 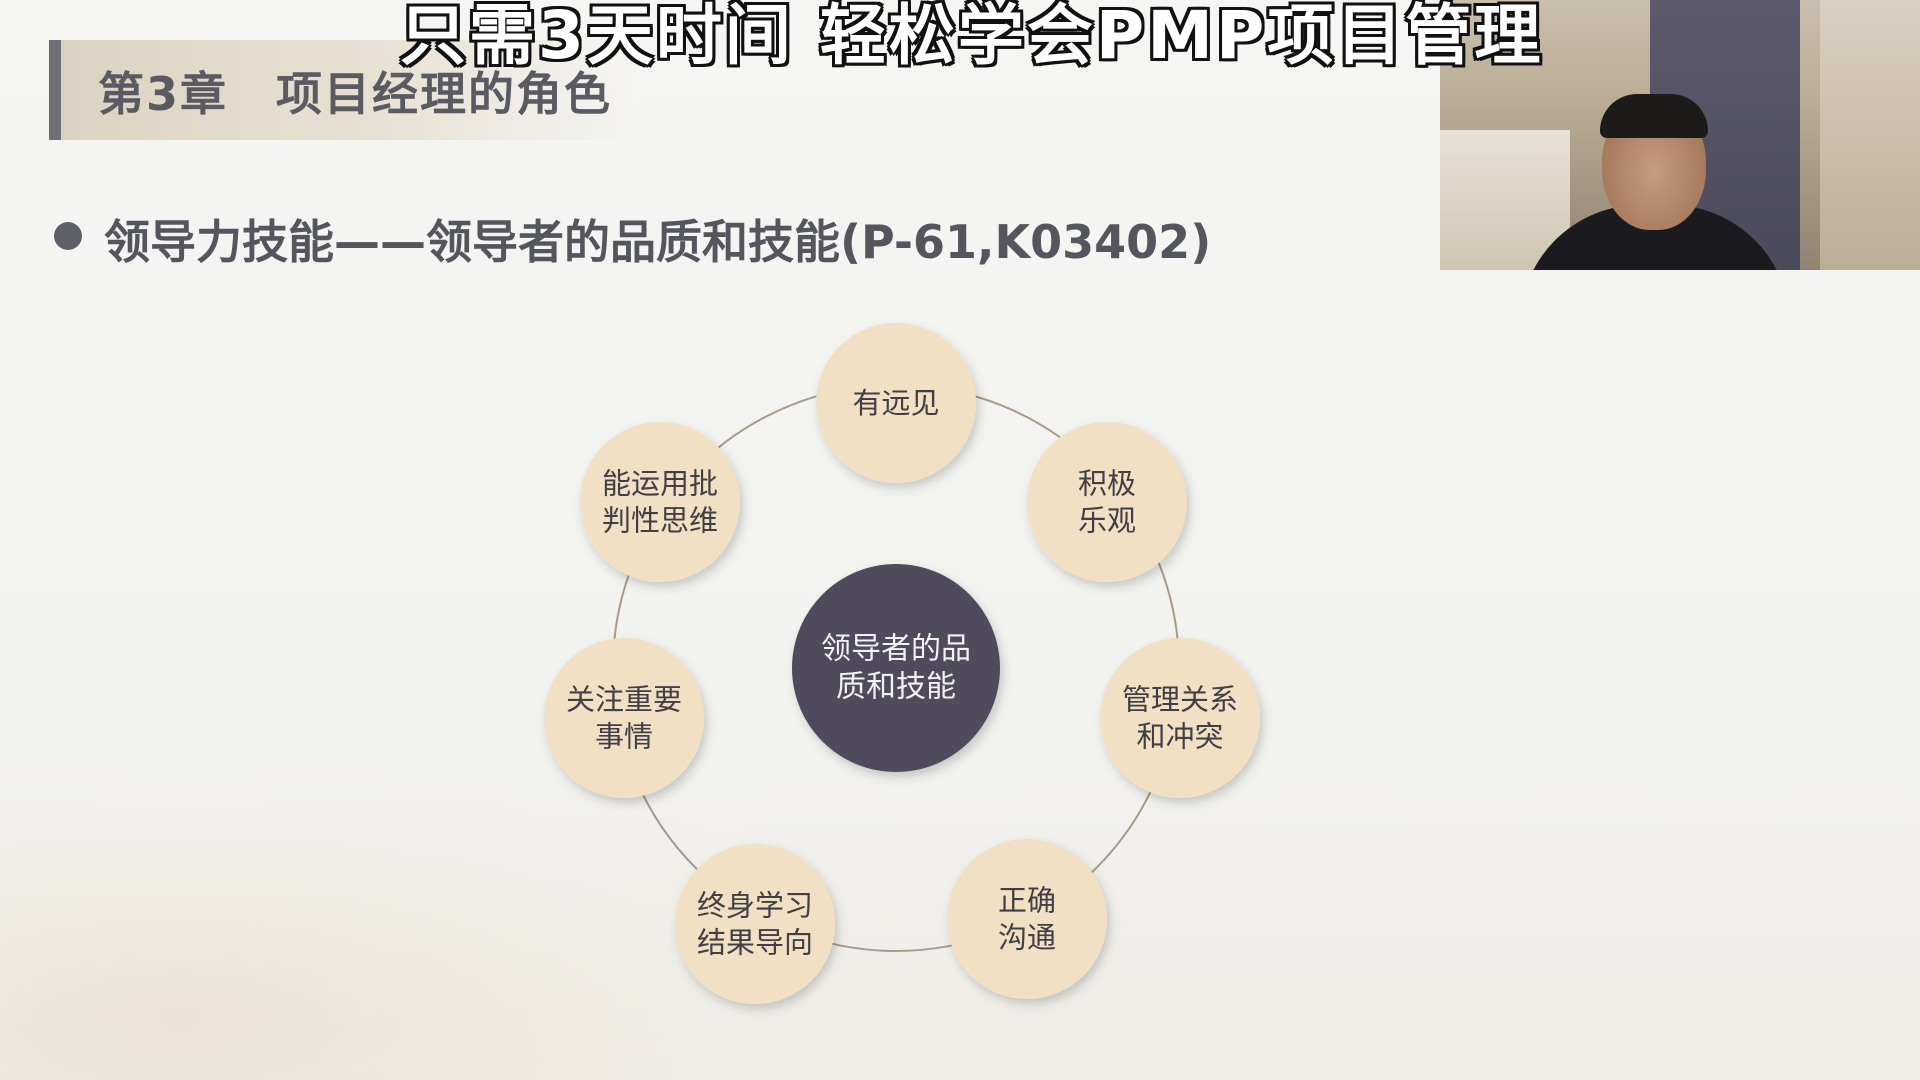 I want to click on cycle-node-4: 正确沟通, so click(x=1027, y=919).